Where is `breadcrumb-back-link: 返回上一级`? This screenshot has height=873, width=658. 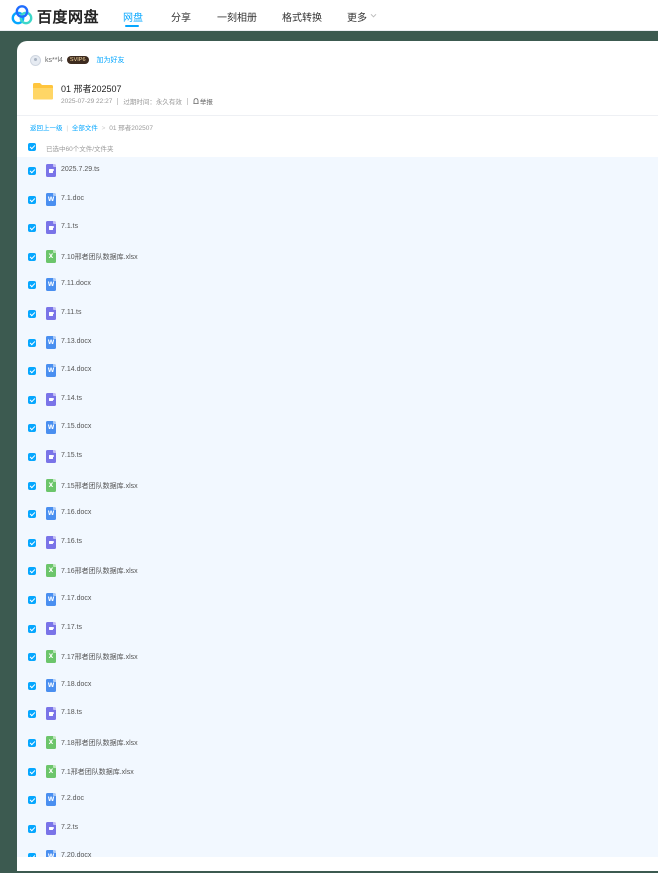 breadcrumb-back-link: 返回上一级 is located at coordinates (46, 128).